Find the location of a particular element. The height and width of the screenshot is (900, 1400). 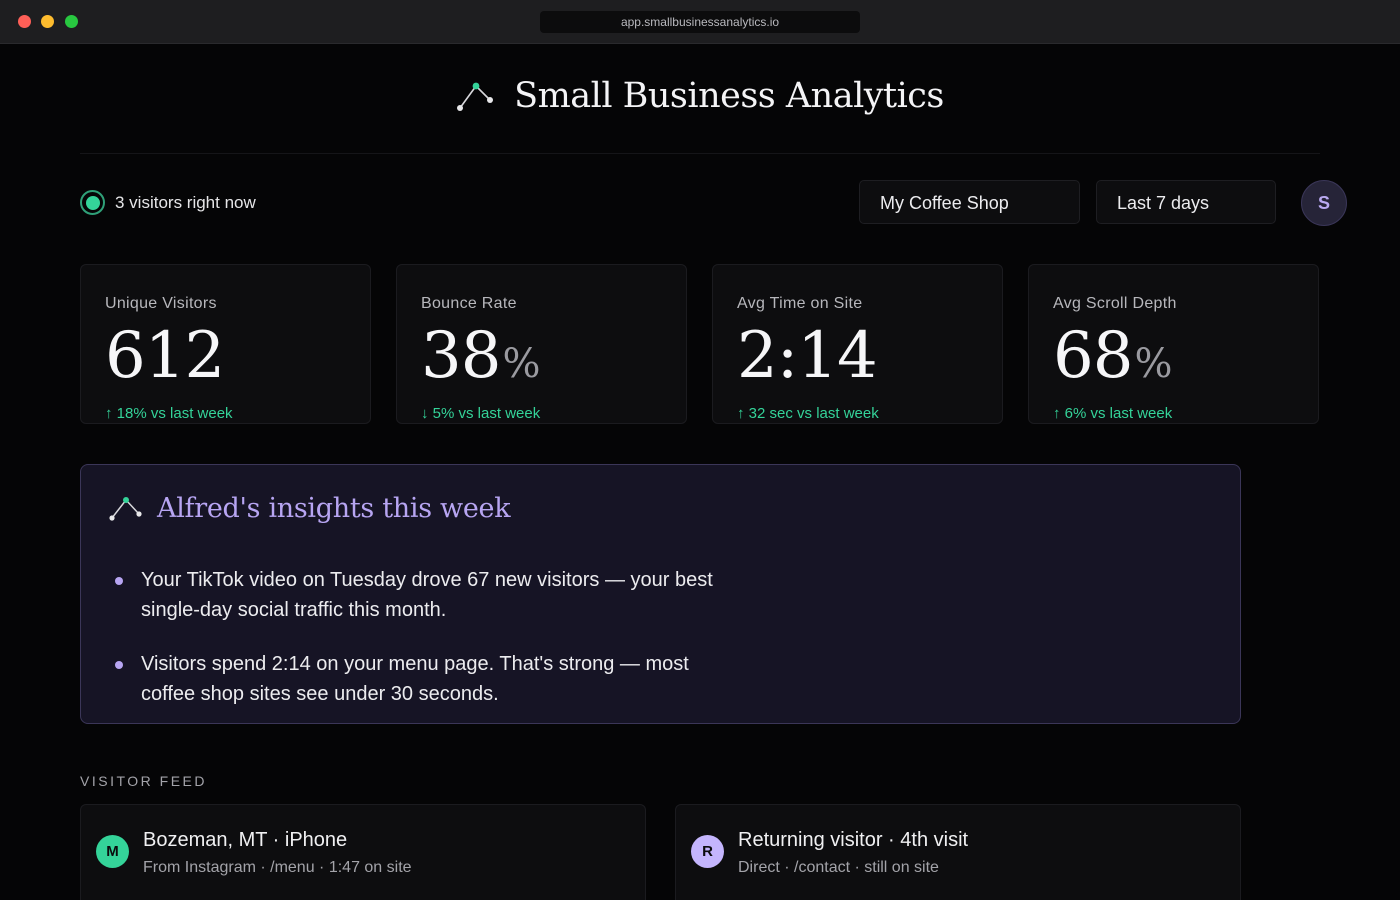

stat-delta: ↑ 32 sec vs last week is located at coordinates (808, 413).